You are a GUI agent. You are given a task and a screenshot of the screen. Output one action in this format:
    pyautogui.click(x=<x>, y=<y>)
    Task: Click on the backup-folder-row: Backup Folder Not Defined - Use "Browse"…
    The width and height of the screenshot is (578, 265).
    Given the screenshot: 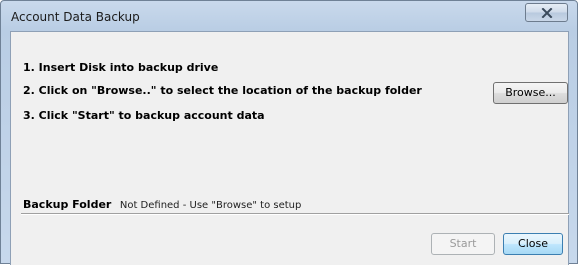 What is the action you would take?
    pyautogui.click(x=162, y=204)
    